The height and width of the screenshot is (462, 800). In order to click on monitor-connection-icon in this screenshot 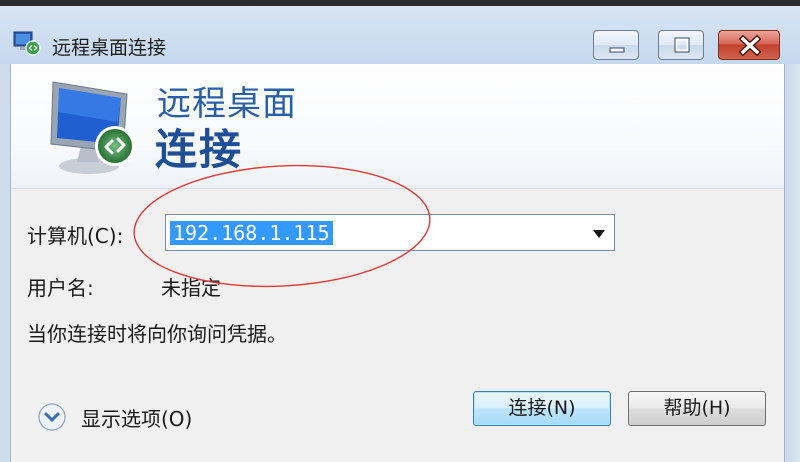, I will do `click(92, 127)`.